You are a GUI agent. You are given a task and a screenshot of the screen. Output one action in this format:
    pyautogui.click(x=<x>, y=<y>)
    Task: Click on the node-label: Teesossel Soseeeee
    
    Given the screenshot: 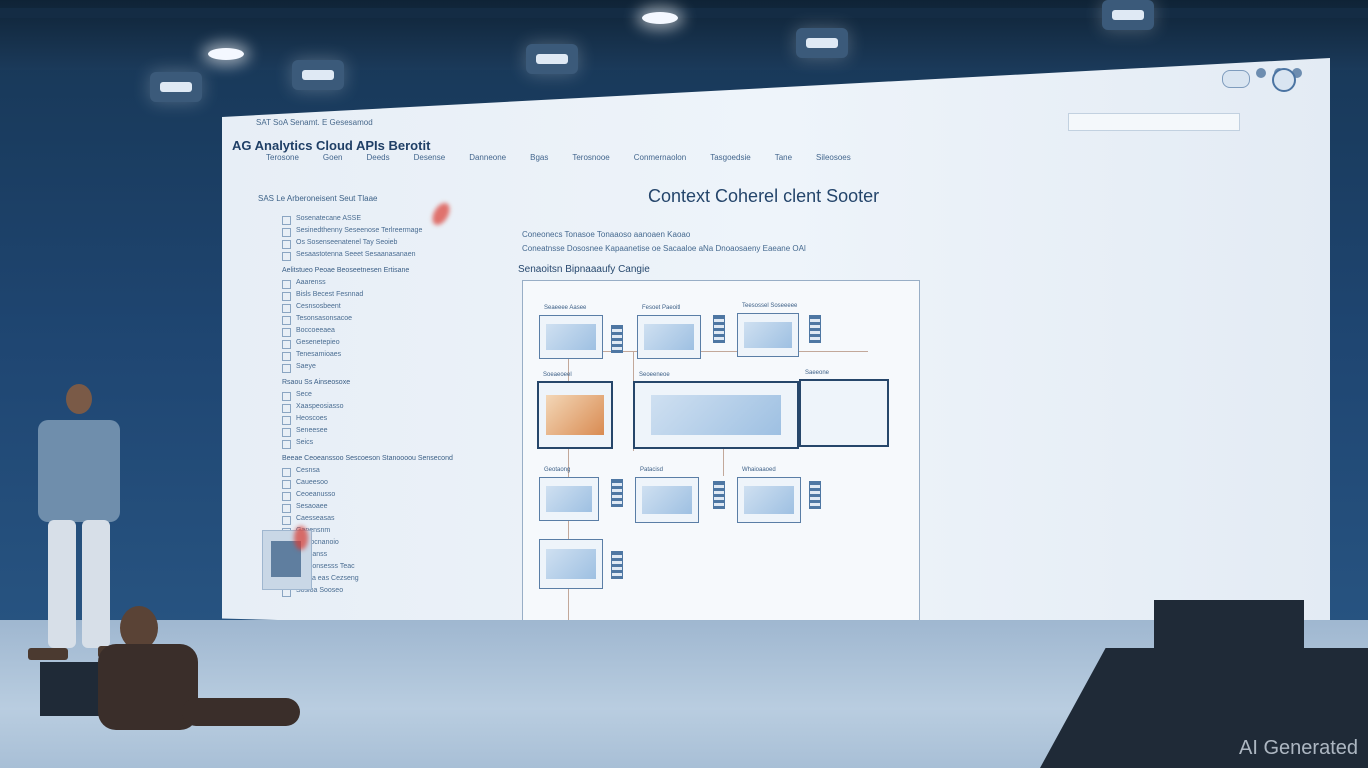 What is the action you would take?
    pyautogui.click(x=770, y=306)
    